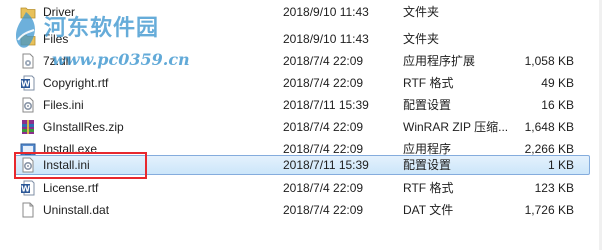  Describe the element at coordinates (57, 61) in the screenshot. I see `file-name: 7z.dll` at that location.